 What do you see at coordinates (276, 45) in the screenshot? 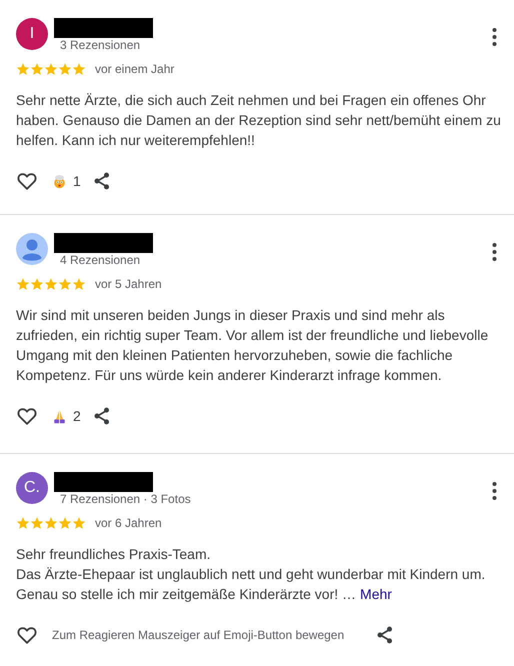
I see `review-count: 3 Rezensionen` at bounding box center [276, 45].